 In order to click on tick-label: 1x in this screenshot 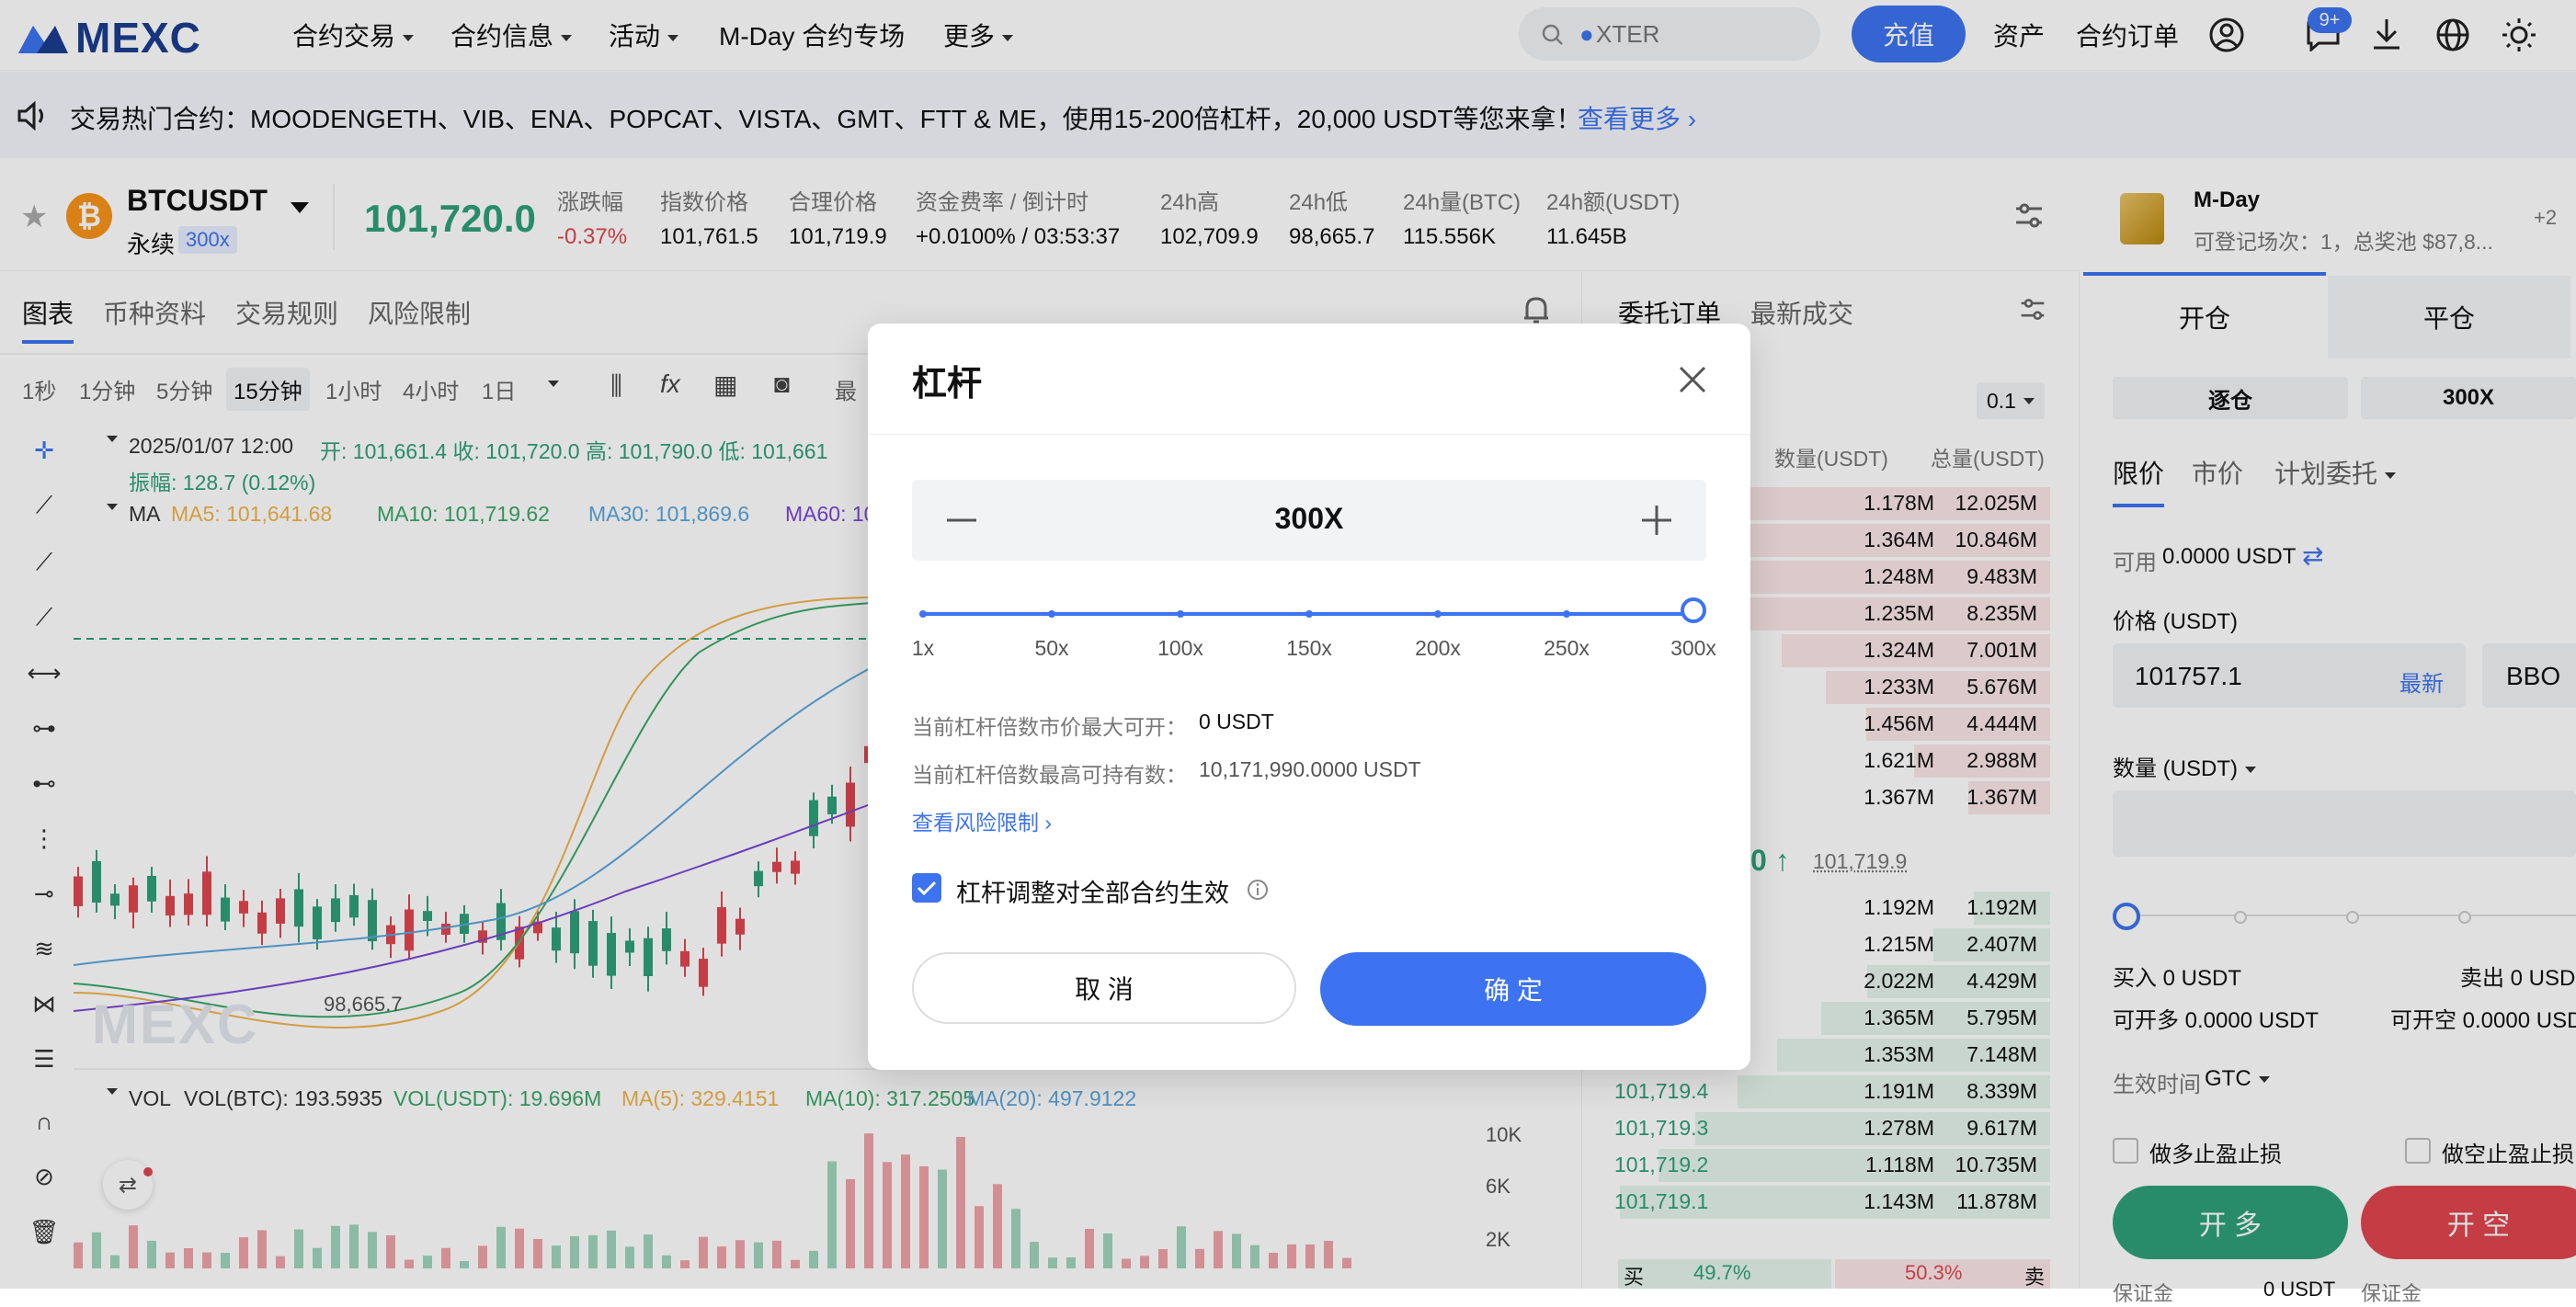, I will do `click(923, 648)`.